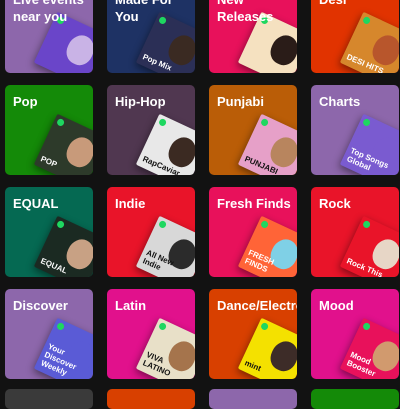  Describe the element at coordinates (369, 42) in the screenshot. I see `playlist-cover-image: DESI HITS` at that location.